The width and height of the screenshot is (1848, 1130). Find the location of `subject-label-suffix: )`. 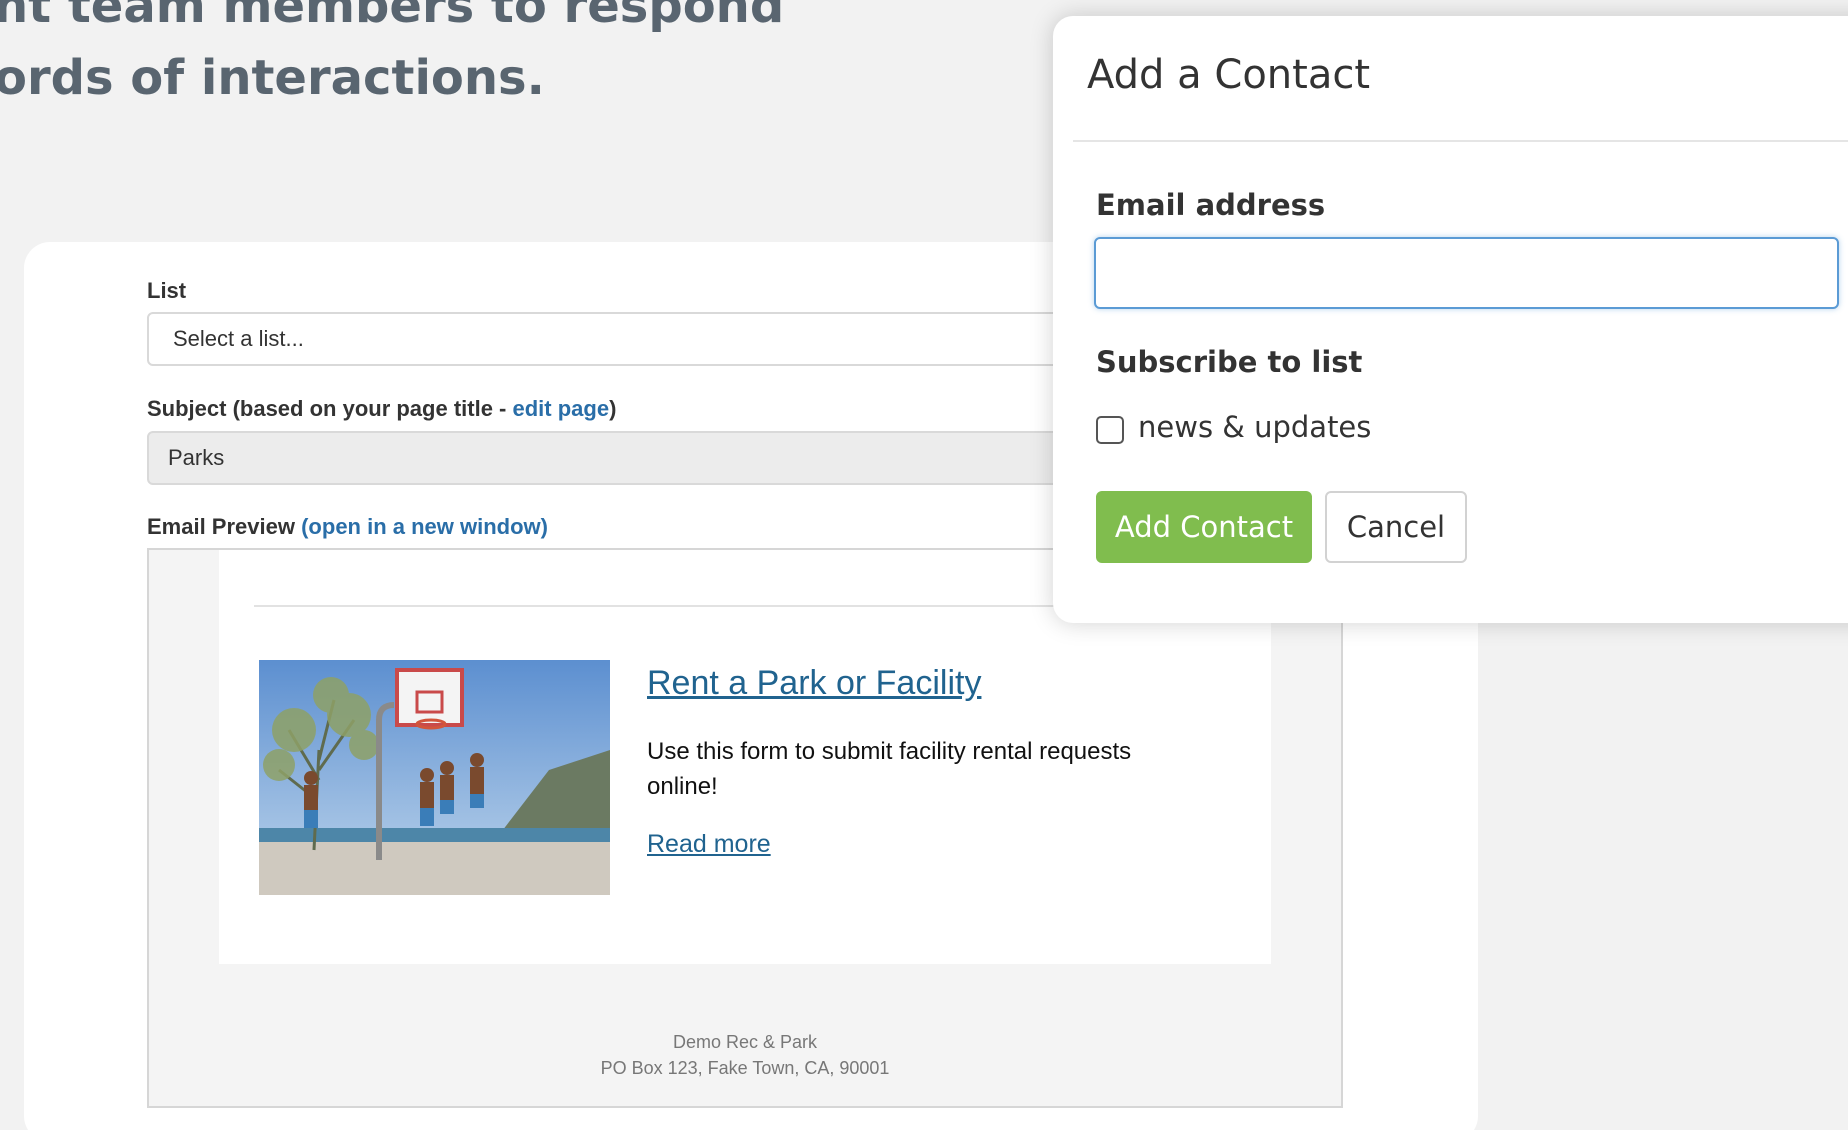

subject-label-suffix: ) is located at coordinates (613, 408).